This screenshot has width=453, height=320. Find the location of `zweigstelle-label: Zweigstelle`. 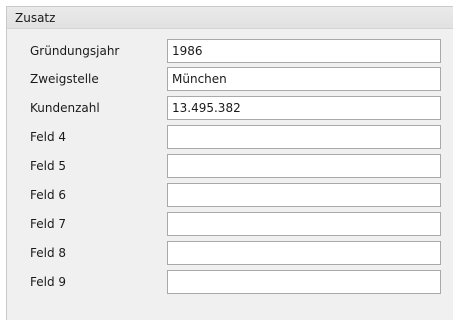

zweigstelle-label: Zweigstelle is located at coordinates (64, 79).